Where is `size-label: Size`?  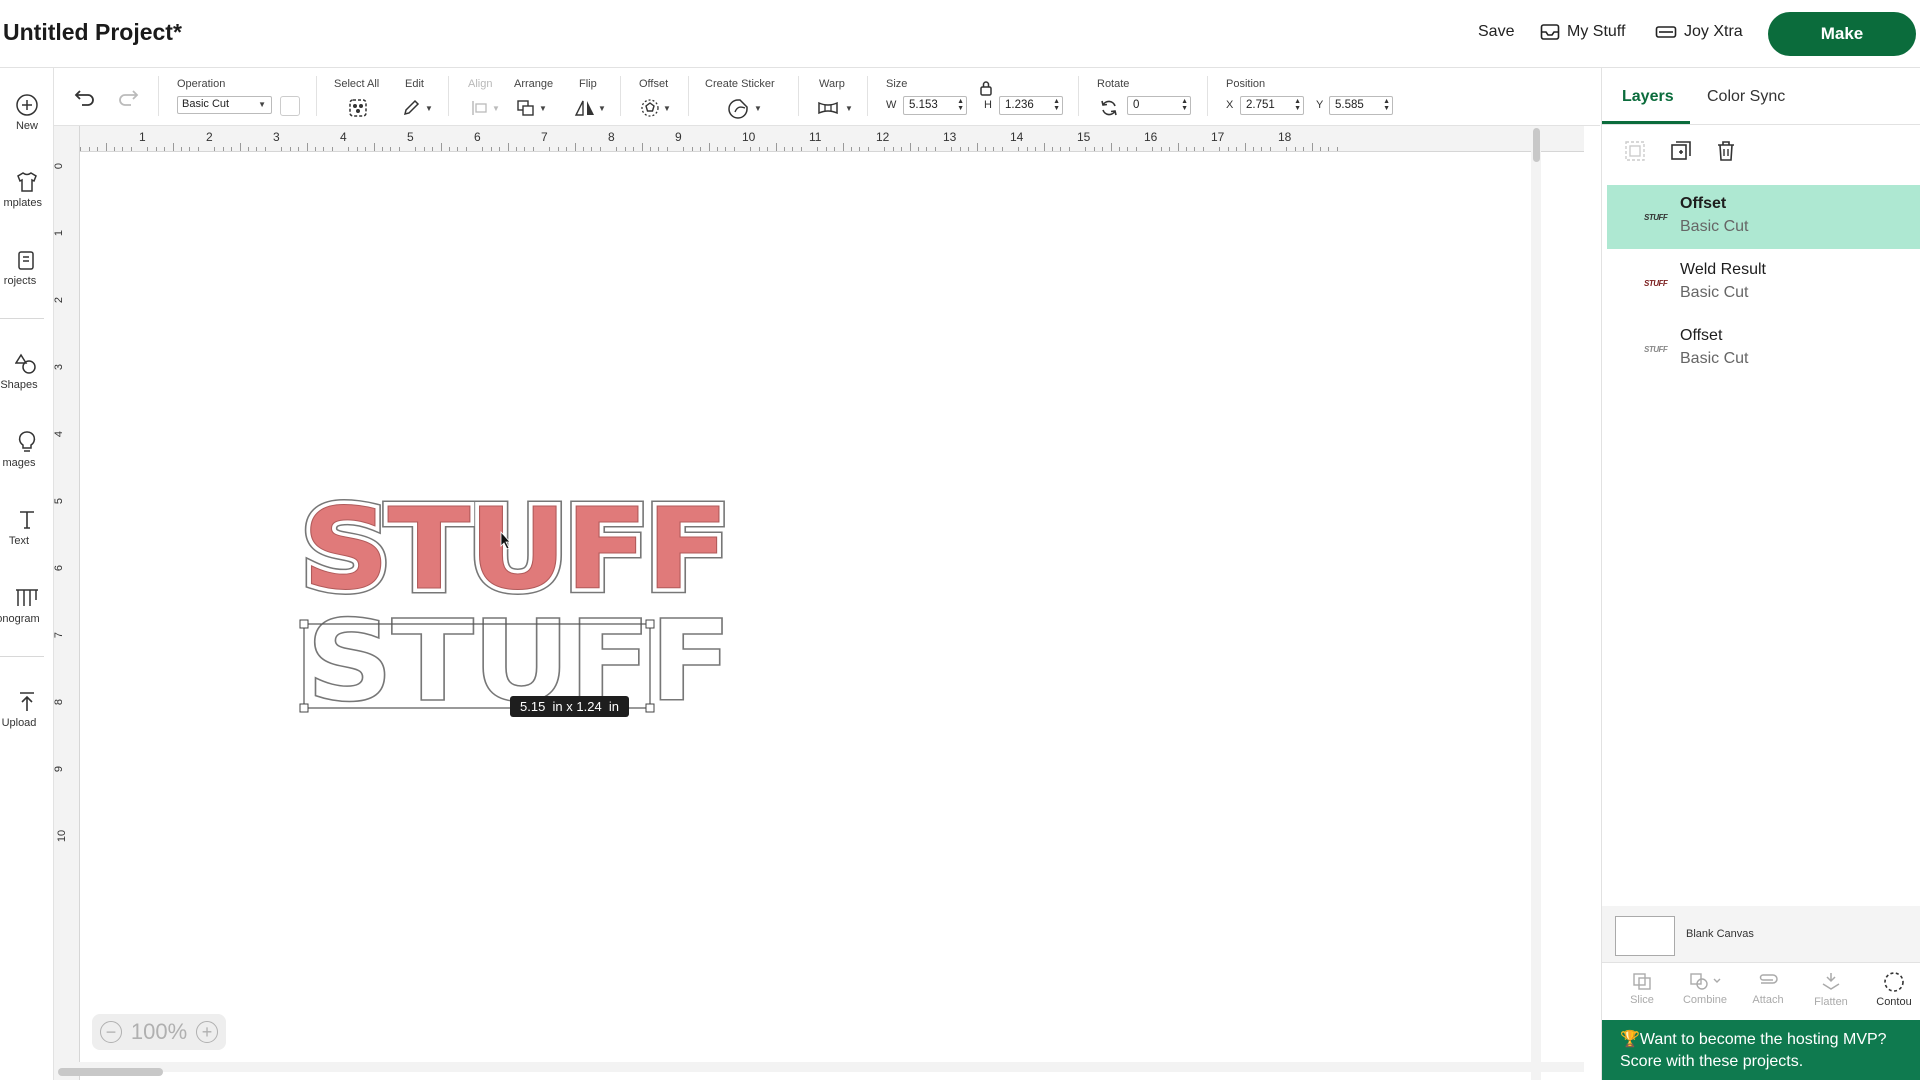
size-label: Size is located at coordinates (897, 84).